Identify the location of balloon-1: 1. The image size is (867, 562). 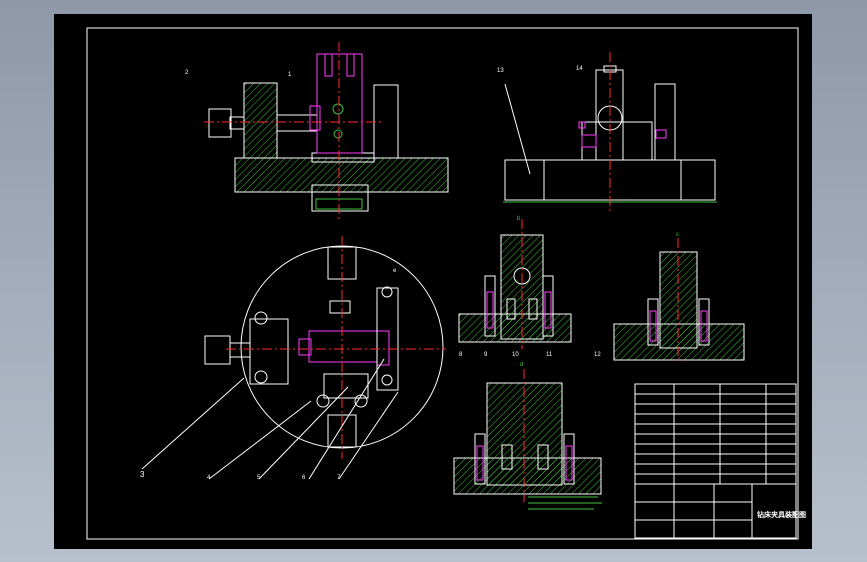
(290, 75).